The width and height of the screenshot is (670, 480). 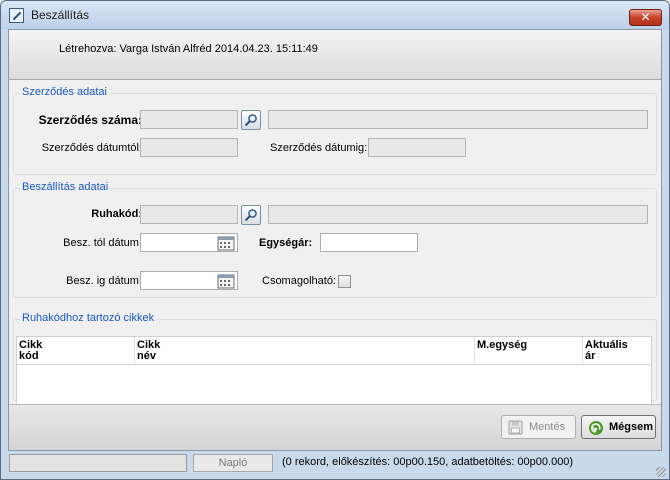 What do you see at coordinates (102, 243) in the screenshot?
I see `delivery-from-date-label: Besz. tól dátum:` at bounding box center [102, 243].